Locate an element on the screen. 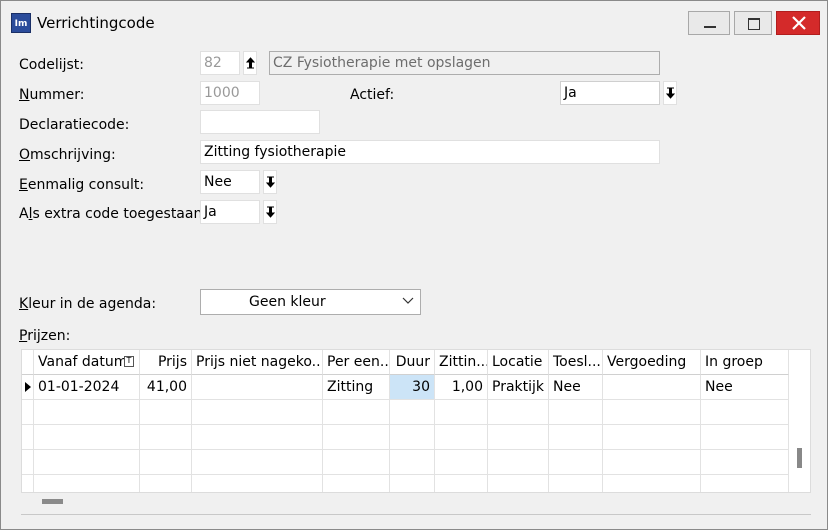 The width and height of the screenshot is (828, 530). actief-field: Ja is located at coordinates (610, 93).